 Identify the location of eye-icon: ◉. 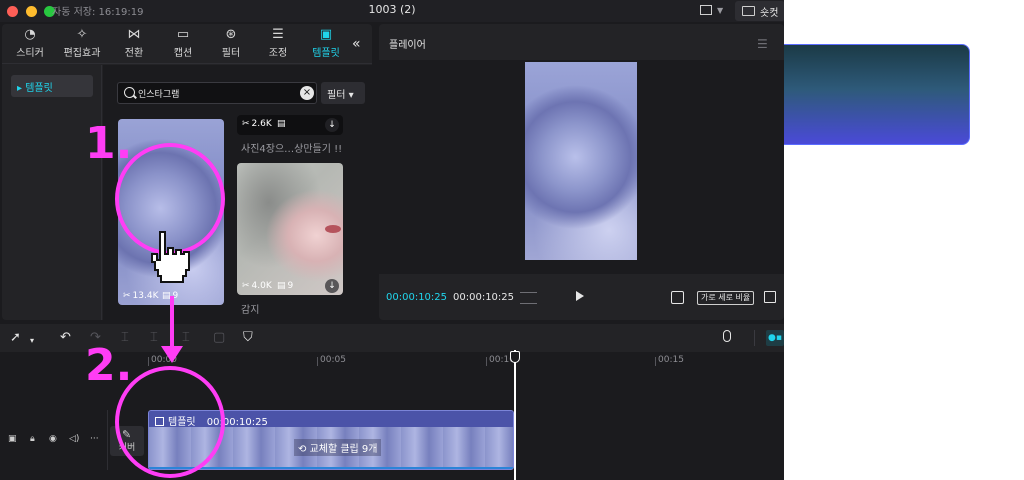
(53, 439).